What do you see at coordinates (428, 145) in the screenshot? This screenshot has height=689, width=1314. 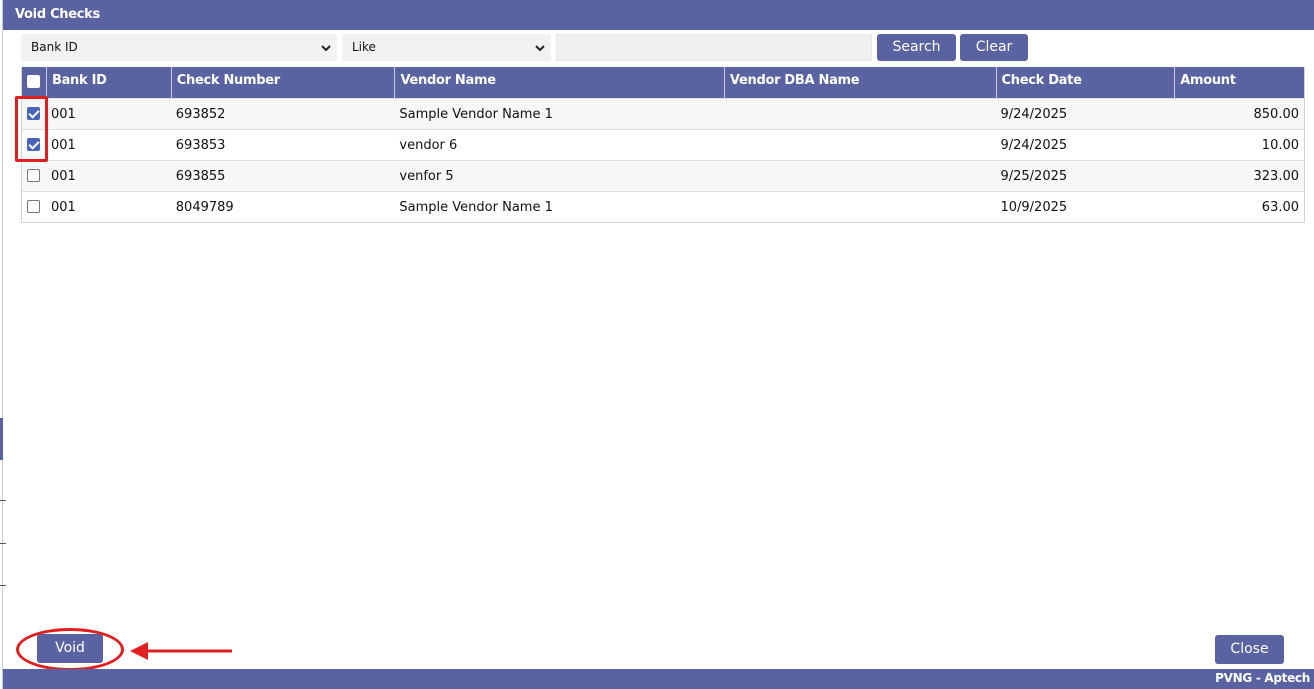 I see `cell-vendor-name: vendor 6` at bounding box center [428, 145].